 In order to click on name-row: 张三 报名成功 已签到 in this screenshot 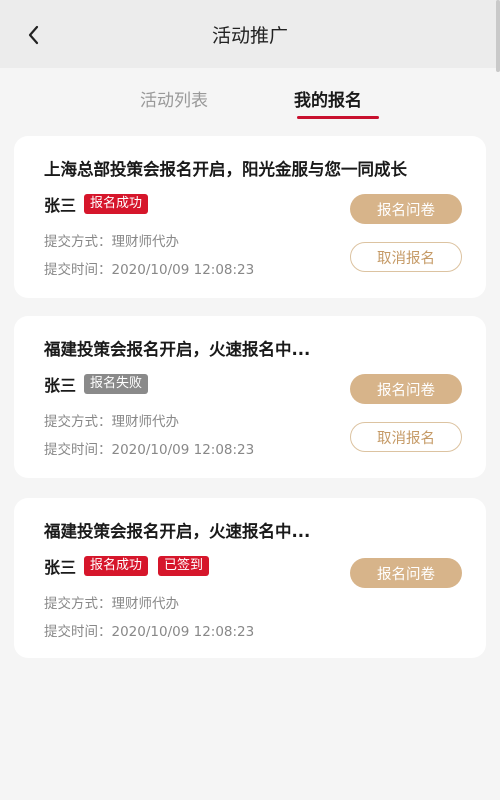, I will do `click(131, 566)`.